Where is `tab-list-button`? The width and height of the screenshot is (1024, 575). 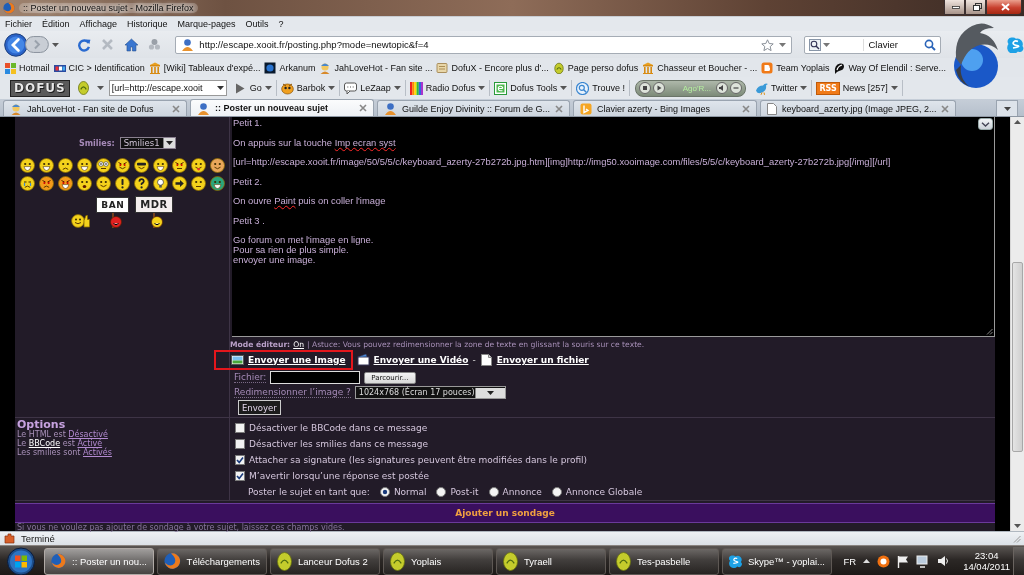 tab-list-button is located at coordinates (1007, 108).